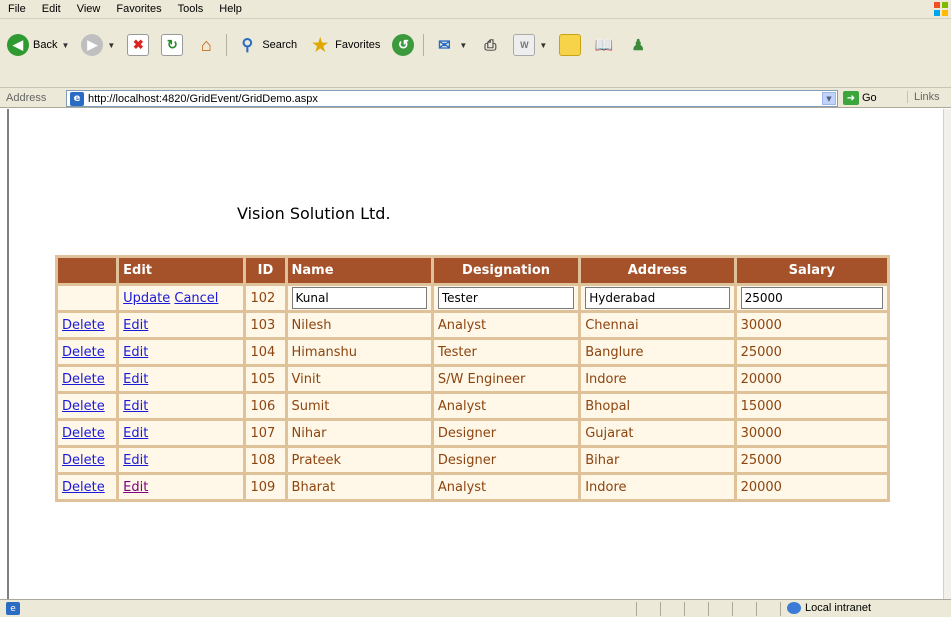  What do you see at coordinates (196, 298) in the screenshot?
I see `cancel-link: Cancel` at bounding box center [196, 298].